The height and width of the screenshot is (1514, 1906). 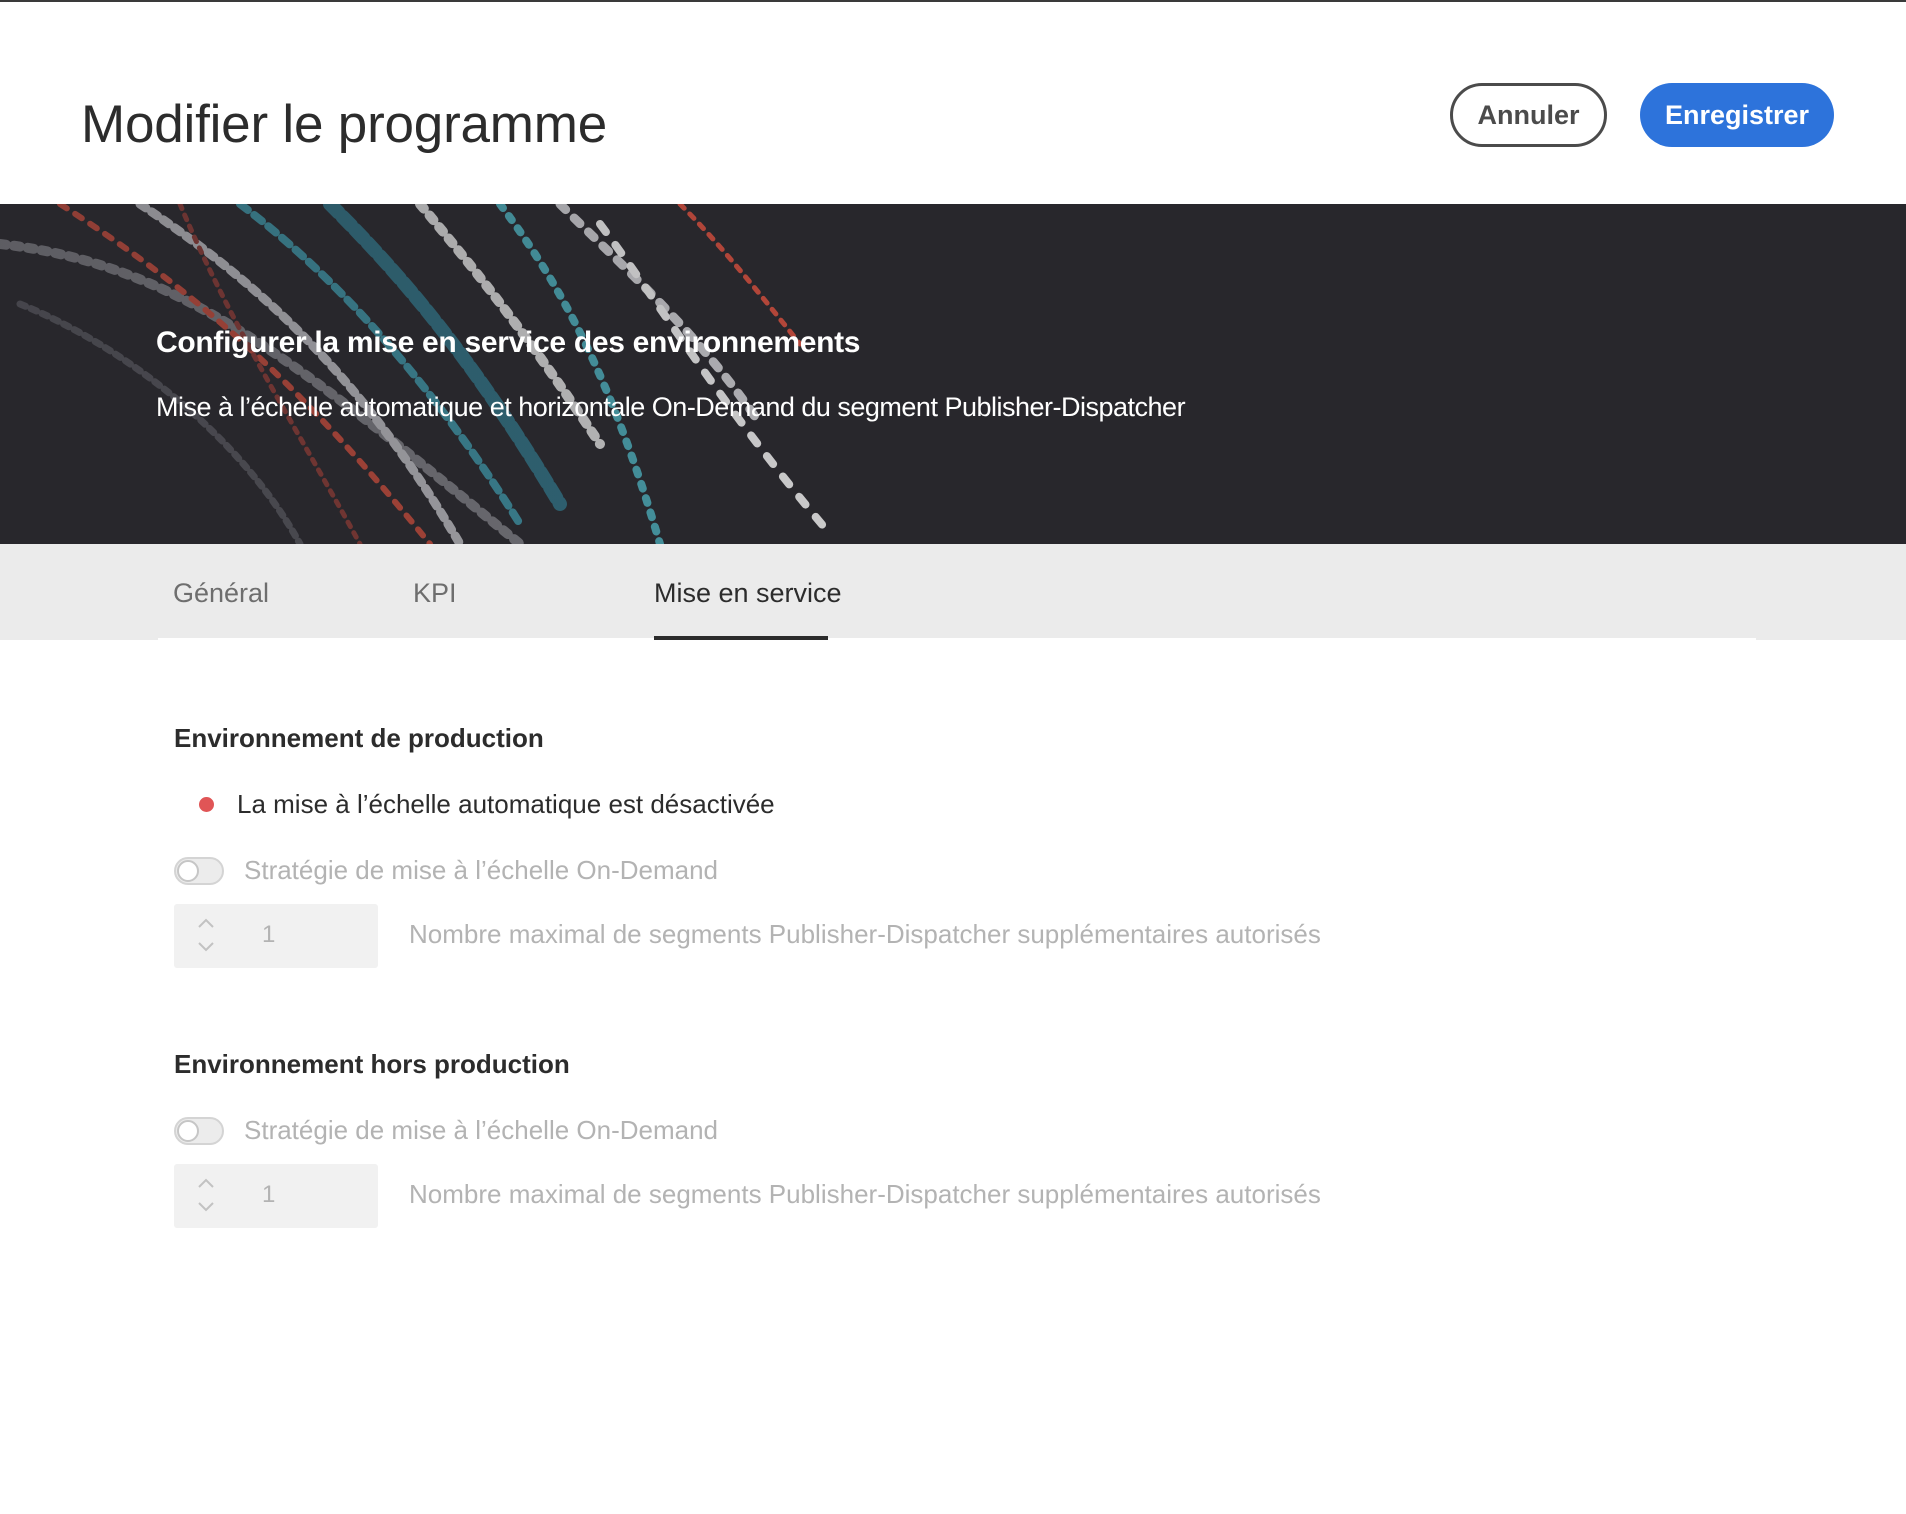 What do you see at coordinates (344, 124) in the screenshot?
I see `page-title: Modifier le programme` at bounding box center [344, 124].